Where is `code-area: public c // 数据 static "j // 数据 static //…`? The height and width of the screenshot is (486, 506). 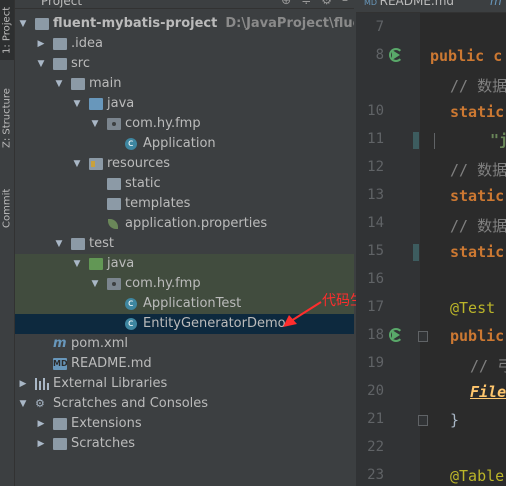
code-area: public c // 数据 static "j // 数据 static //… is located at coordinates (468, 249).